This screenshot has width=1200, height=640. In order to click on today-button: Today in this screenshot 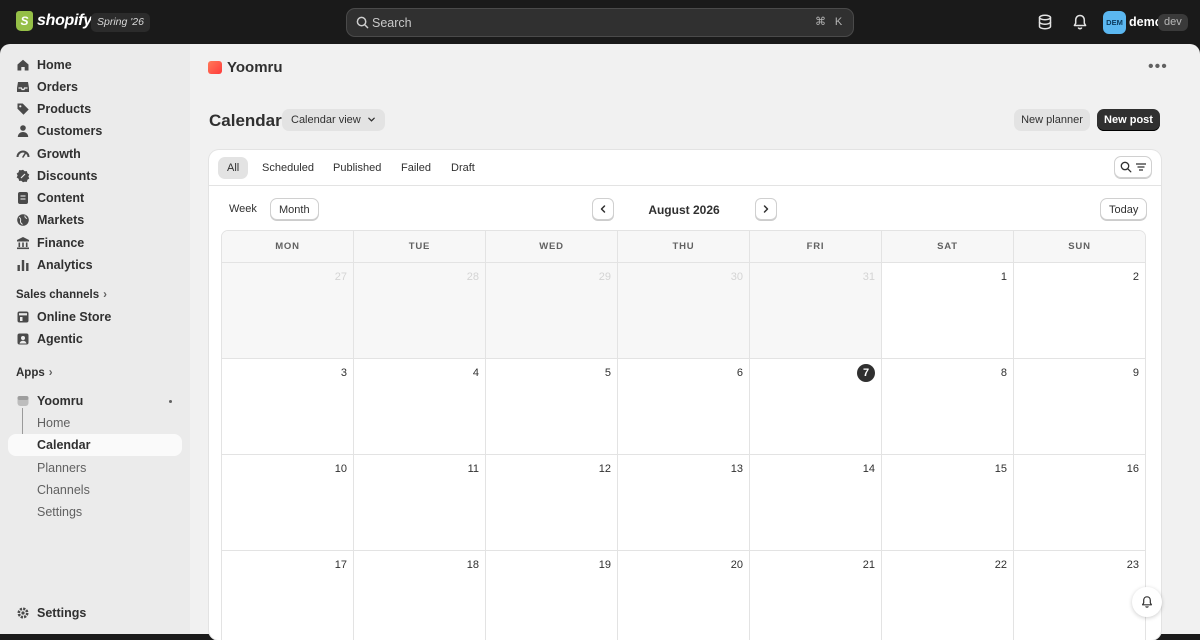, I will do `click(1124, 209)`.